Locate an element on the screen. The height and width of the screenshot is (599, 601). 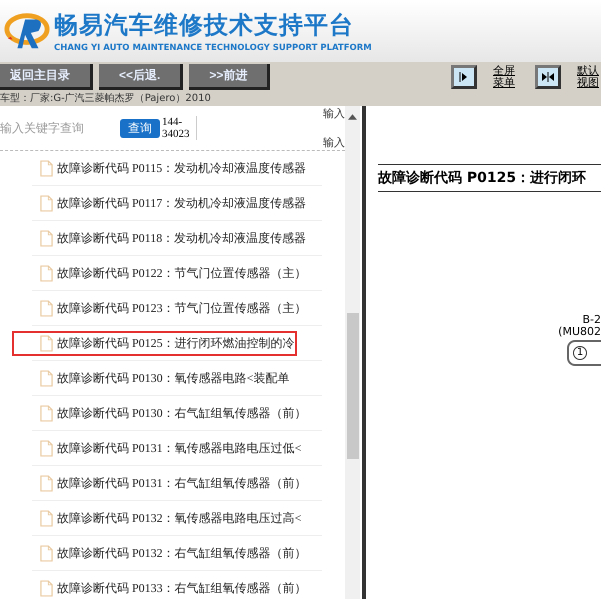
tree-item: 故障诊断代码 P0130：氧传感器电路<装配单 is located at coordinates (152, 378).